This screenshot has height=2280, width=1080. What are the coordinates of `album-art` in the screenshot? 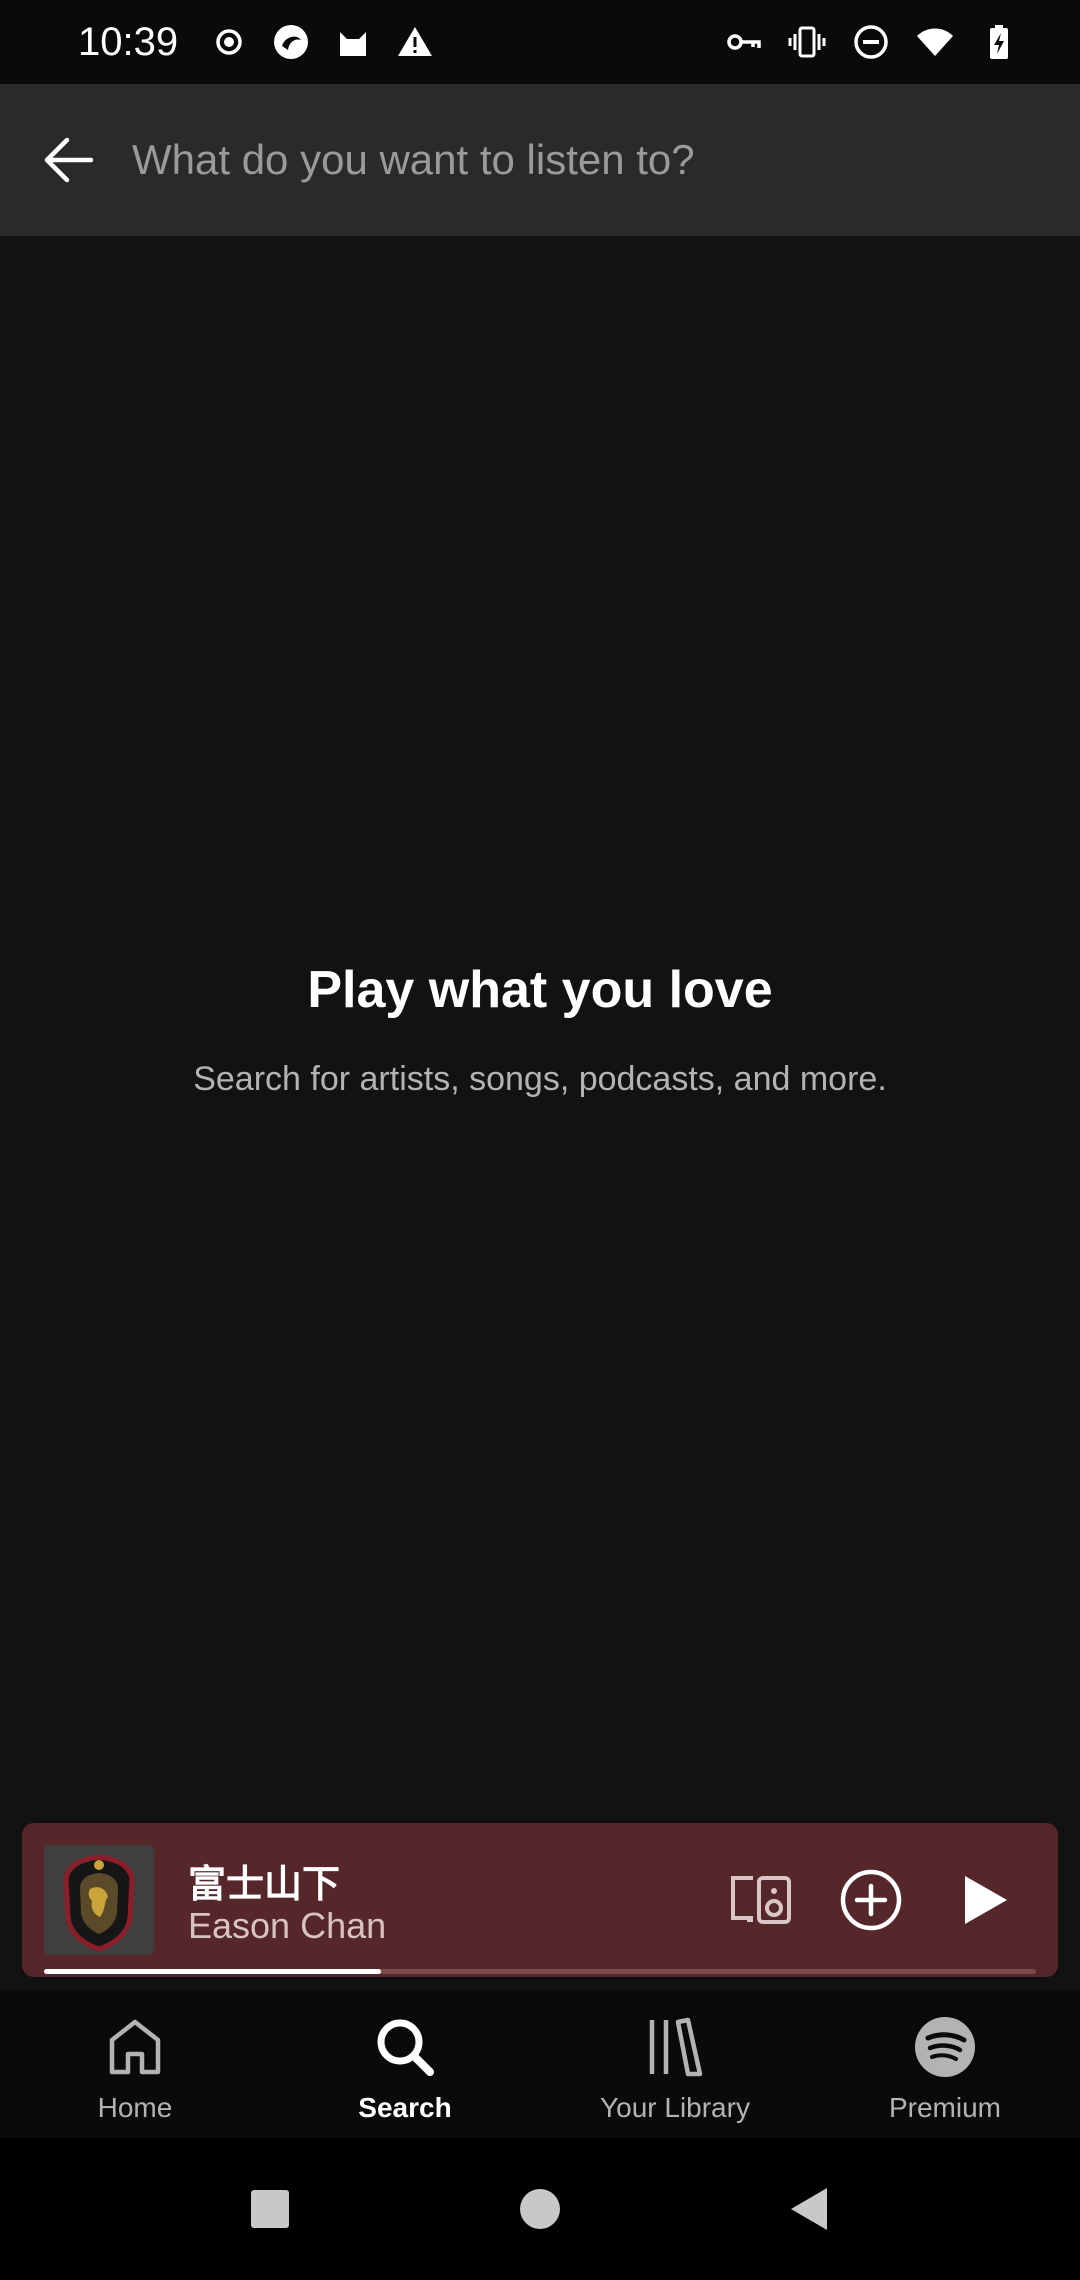 It's located at (99, 1900).